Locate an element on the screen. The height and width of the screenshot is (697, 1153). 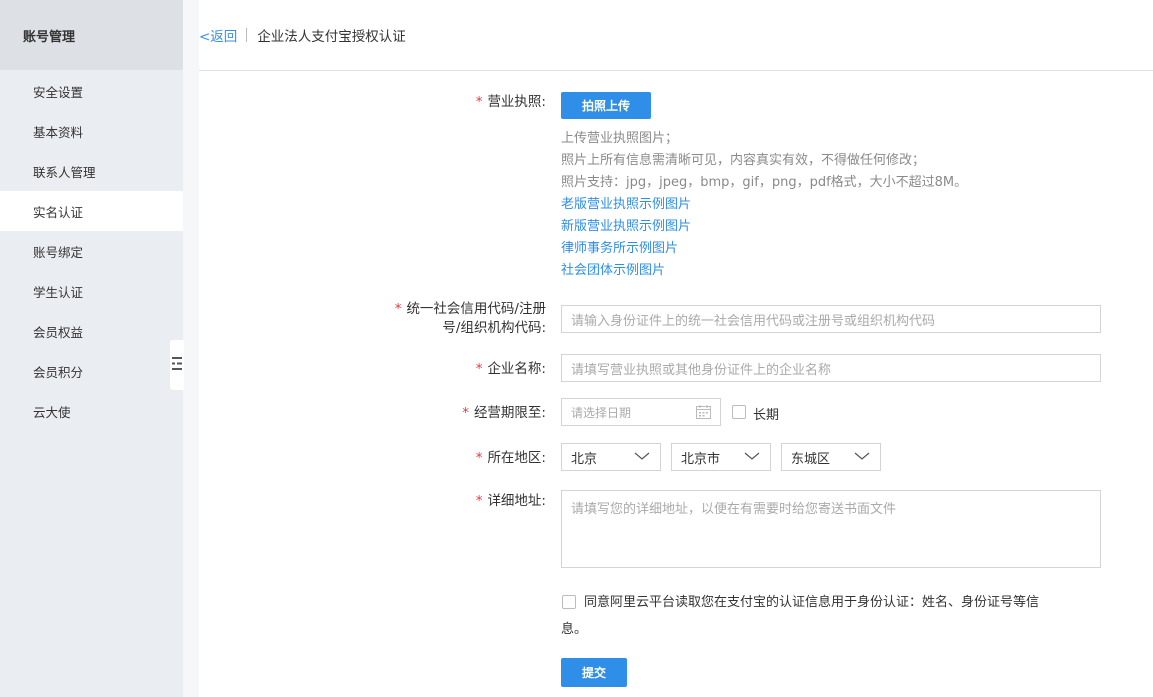
sidebar-item-profile: 基本资料 is located at coordinates (91, 131).